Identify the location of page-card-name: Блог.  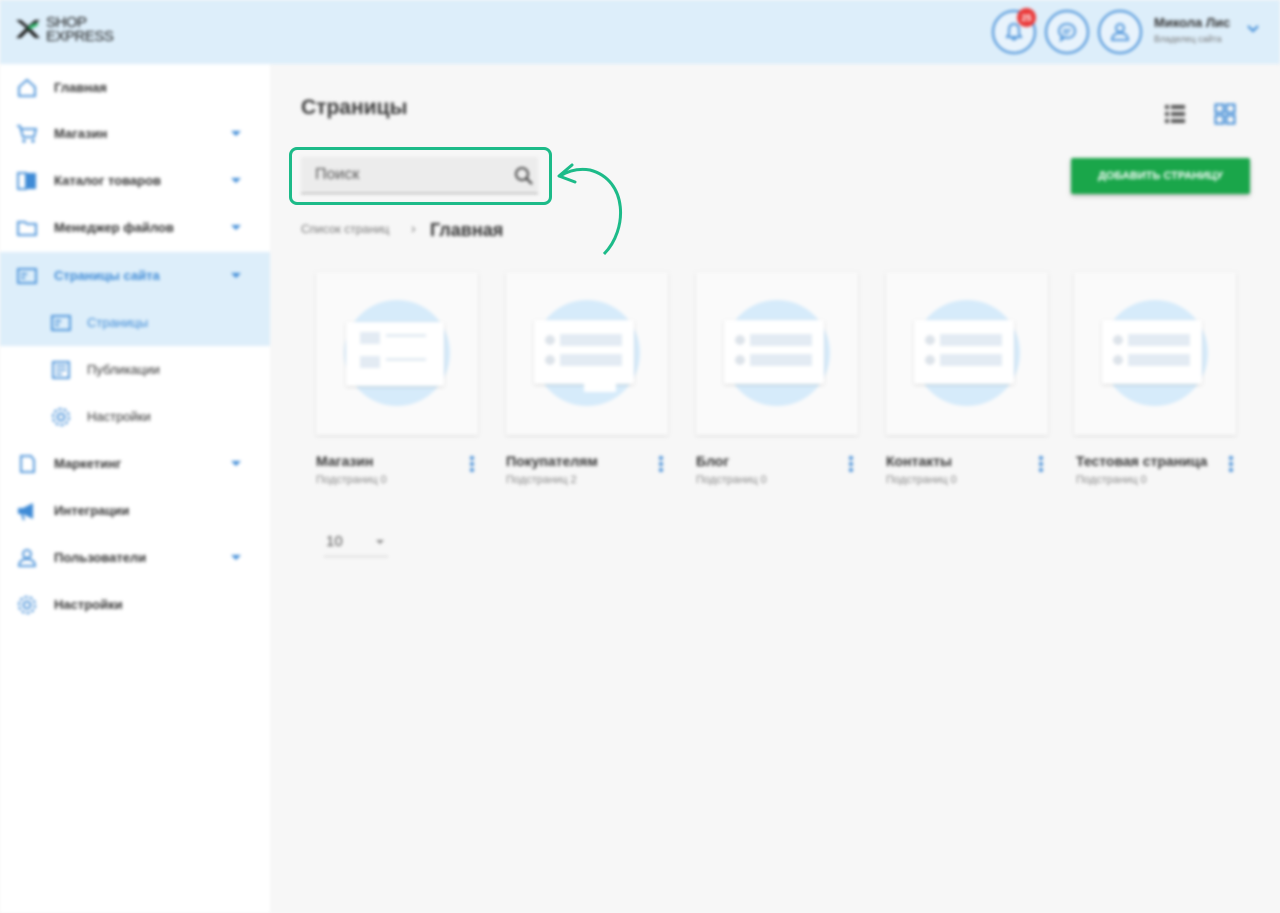
(763, 461).